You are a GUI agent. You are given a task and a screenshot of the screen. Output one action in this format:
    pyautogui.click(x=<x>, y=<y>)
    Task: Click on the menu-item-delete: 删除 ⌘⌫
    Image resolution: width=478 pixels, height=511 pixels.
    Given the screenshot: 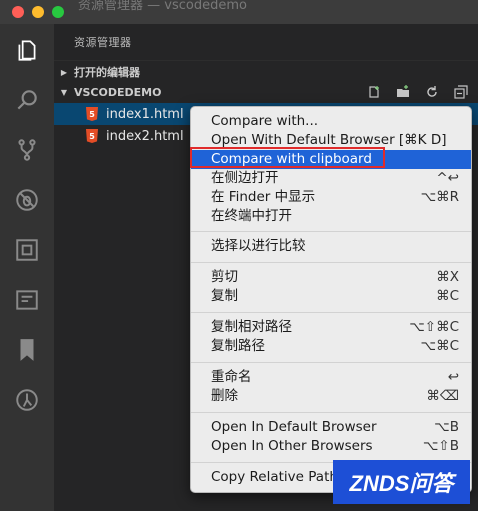 What is the action you would take?
    pyautogui.click(x=331, y=396)
    